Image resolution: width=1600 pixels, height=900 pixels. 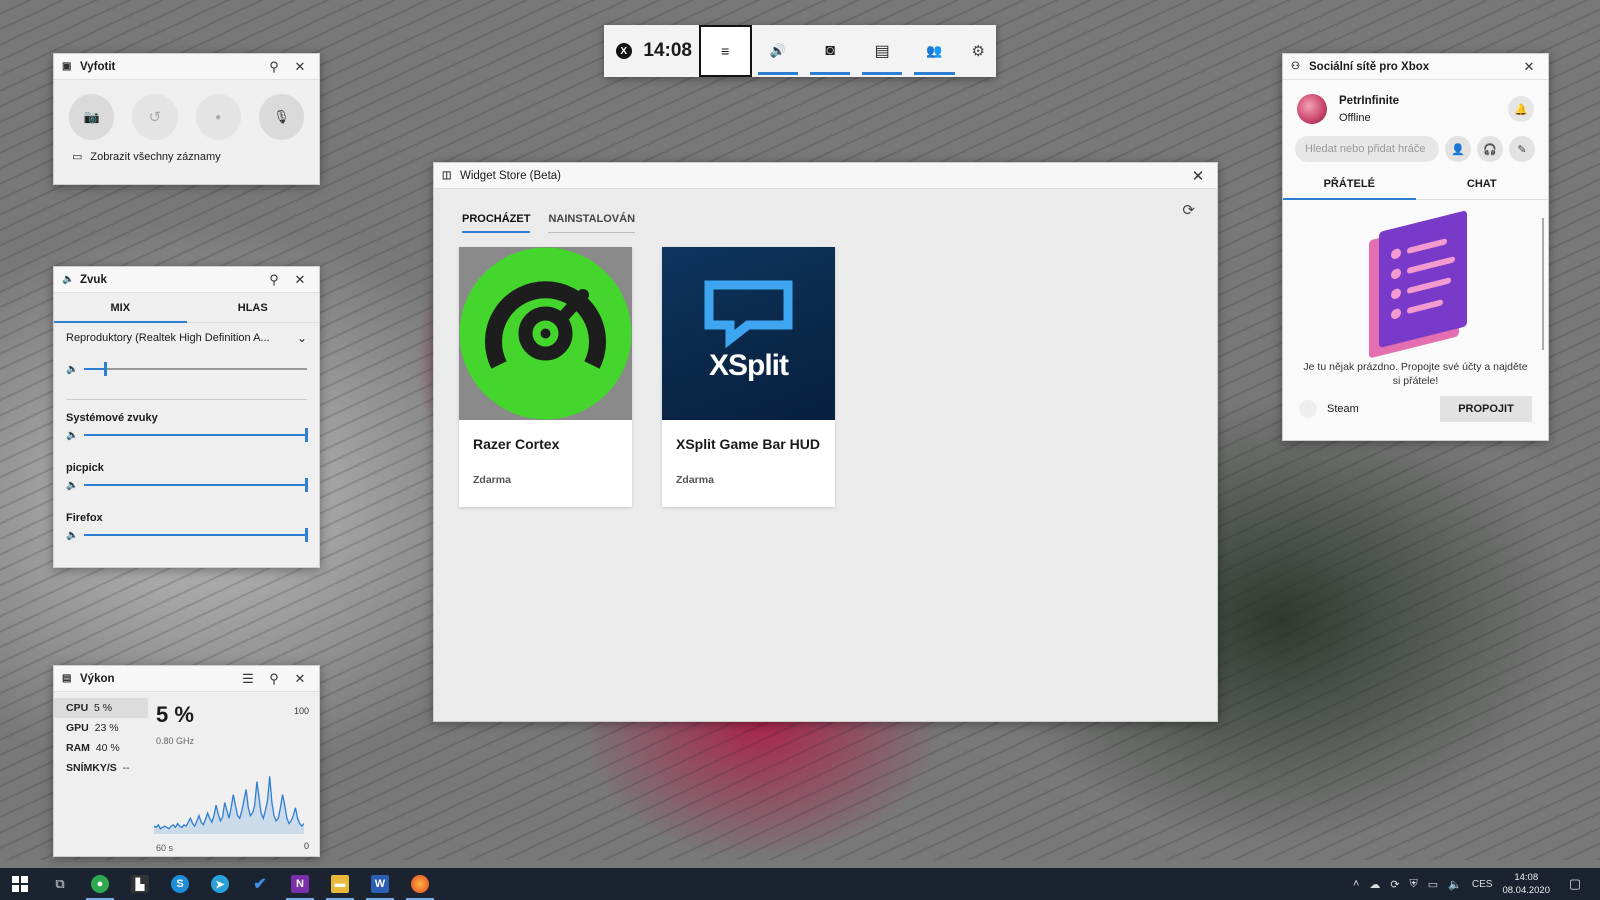 I want to click on taskbar-app-telegram: ➤, so click(x=220, y=884).